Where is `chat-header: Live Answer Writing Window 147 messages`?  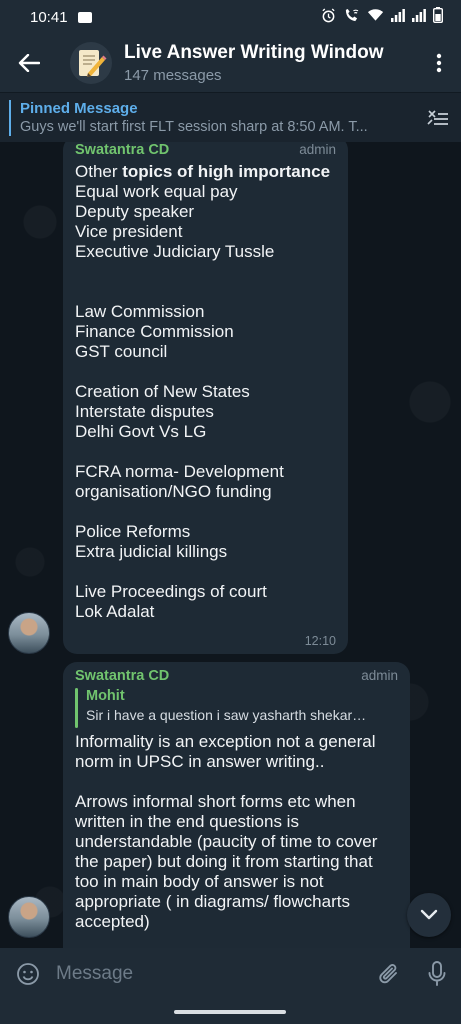 chat-header: Live Answer Writing Window 147 messages is located at coordinates (230, 63).